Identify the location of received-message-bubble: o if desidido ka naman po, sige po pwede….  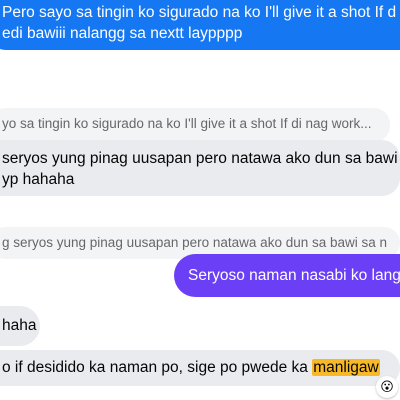
(200, 368).